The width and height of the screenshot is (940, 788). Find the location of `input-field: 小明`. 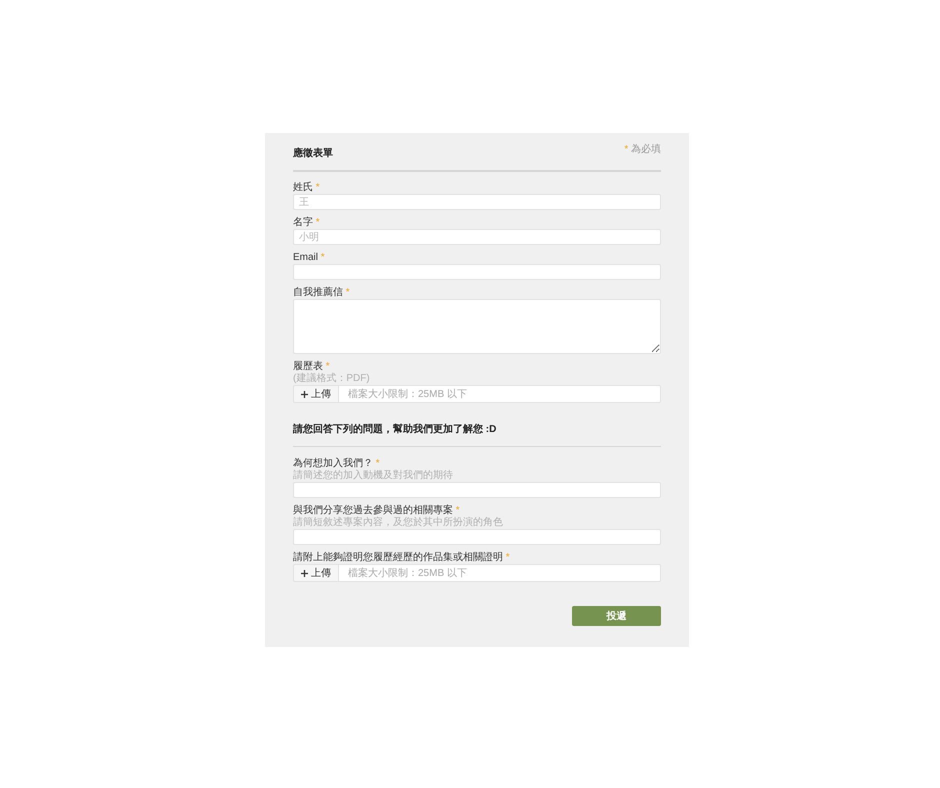

input-field: 小明 is located at coordinates (477, 237).